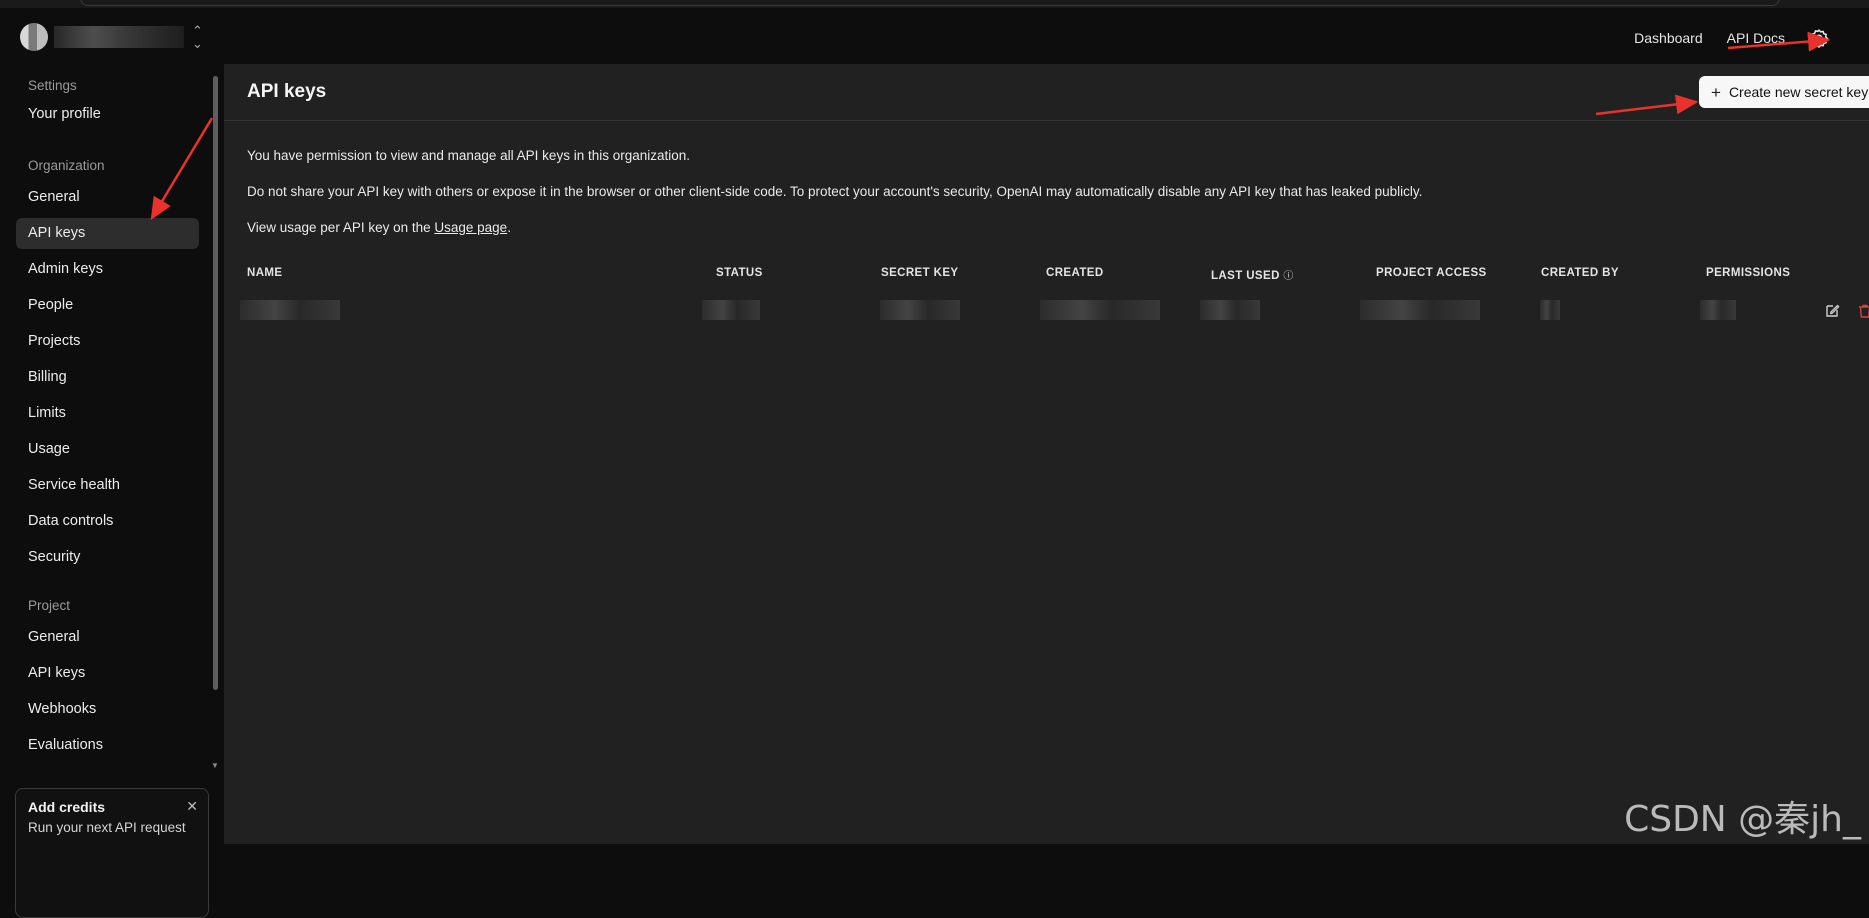  I want to click on col-header-created: CREATED, so click(1075, 273).